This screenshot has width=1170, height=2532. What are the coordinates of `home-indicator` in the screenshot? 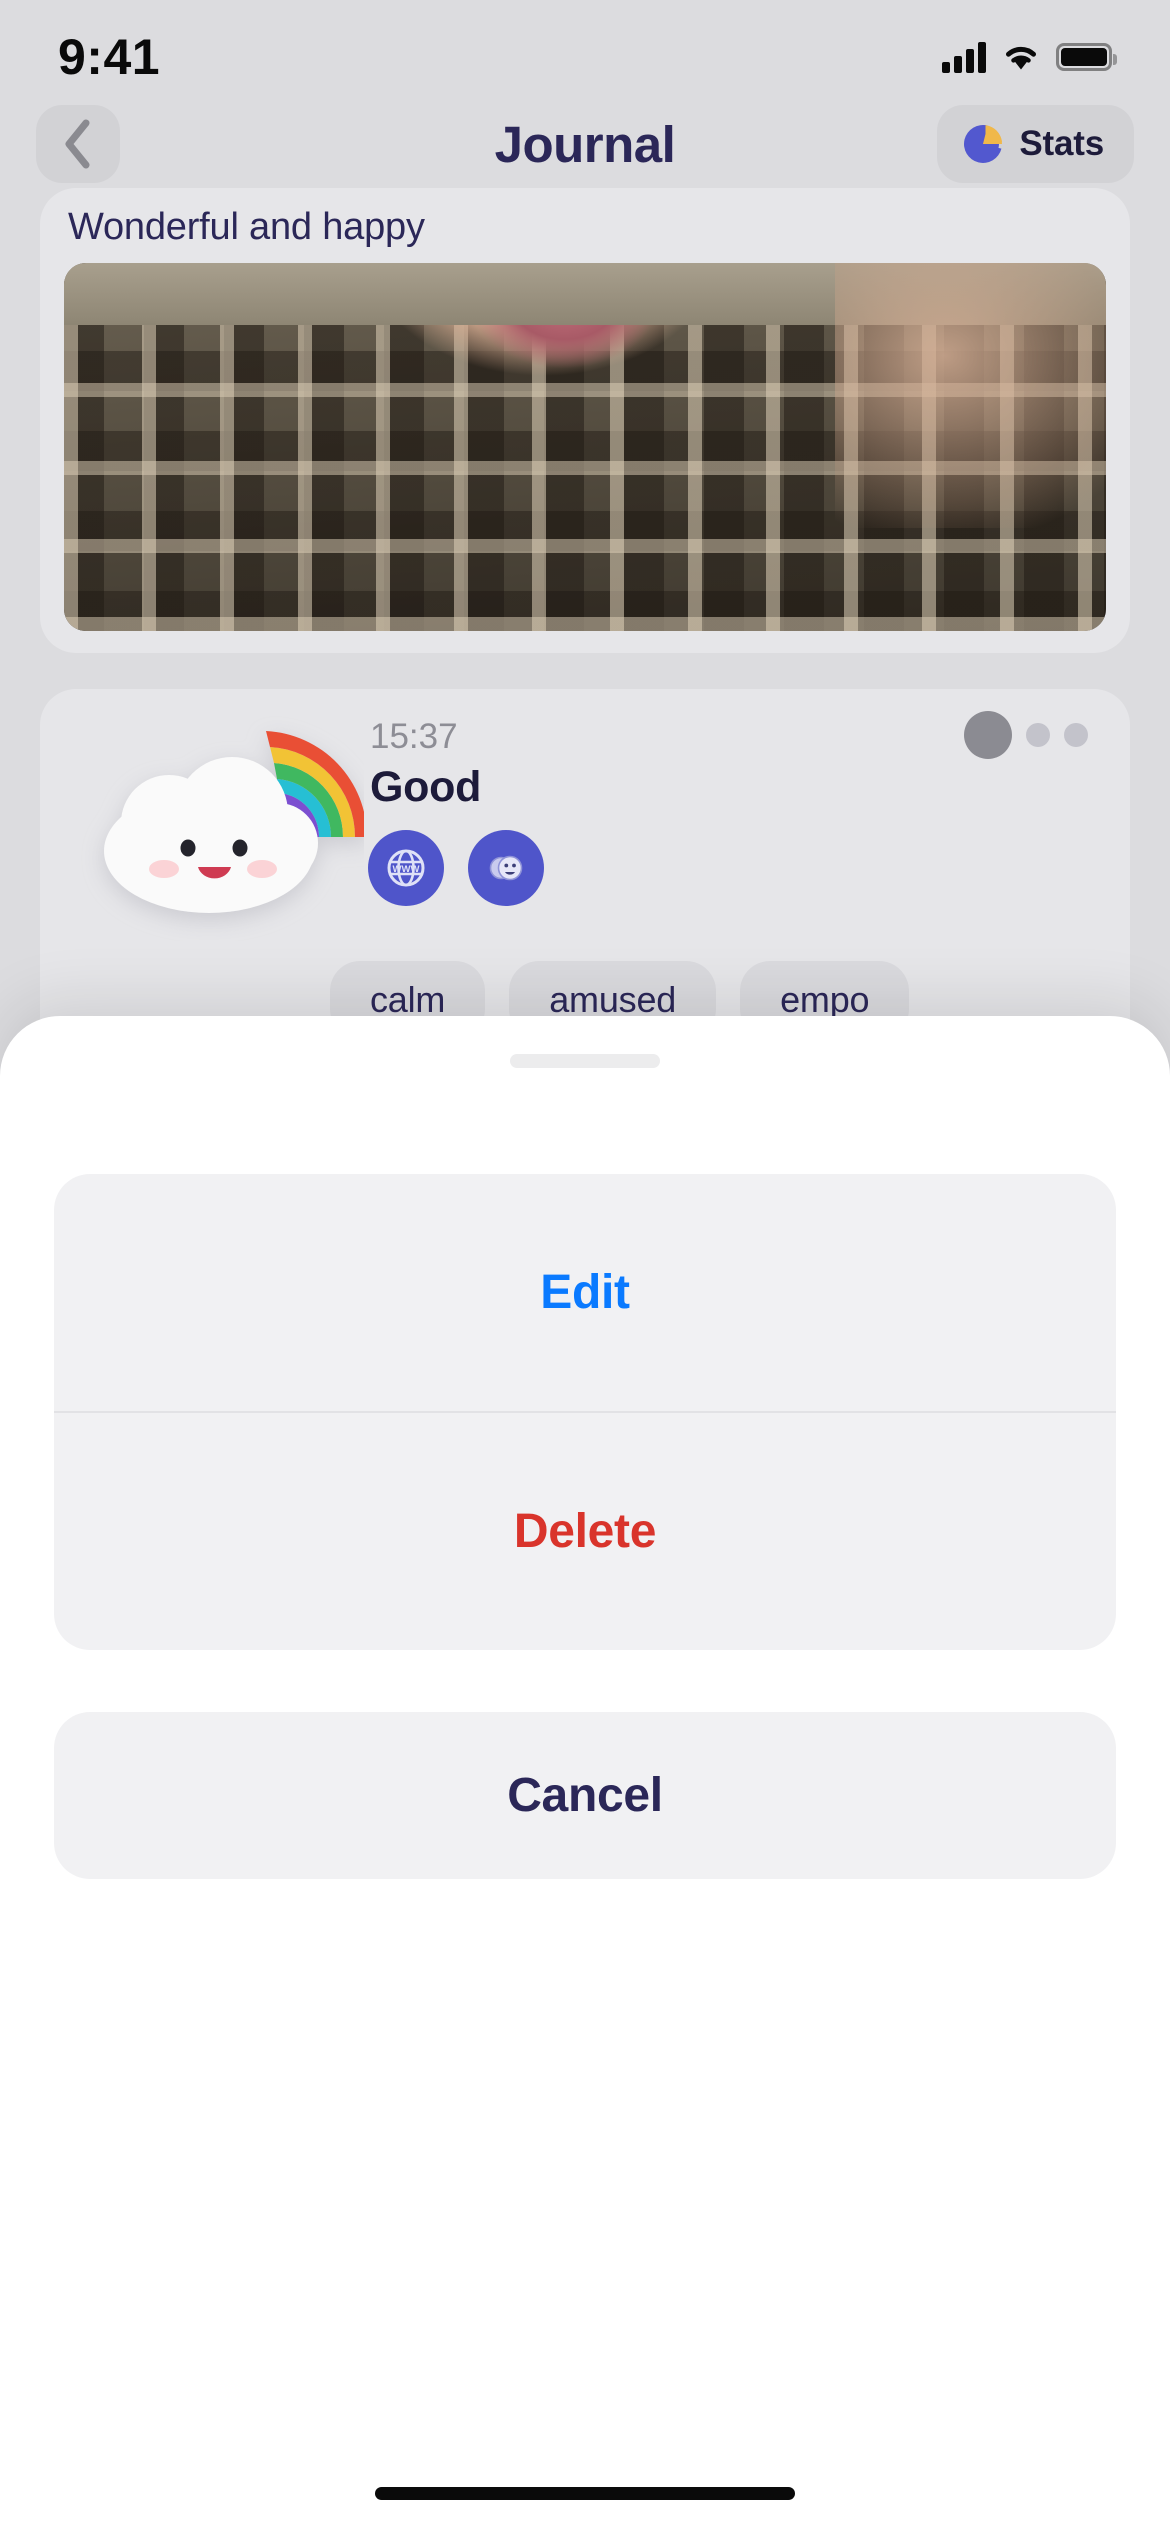 It's located at (585, 2493).